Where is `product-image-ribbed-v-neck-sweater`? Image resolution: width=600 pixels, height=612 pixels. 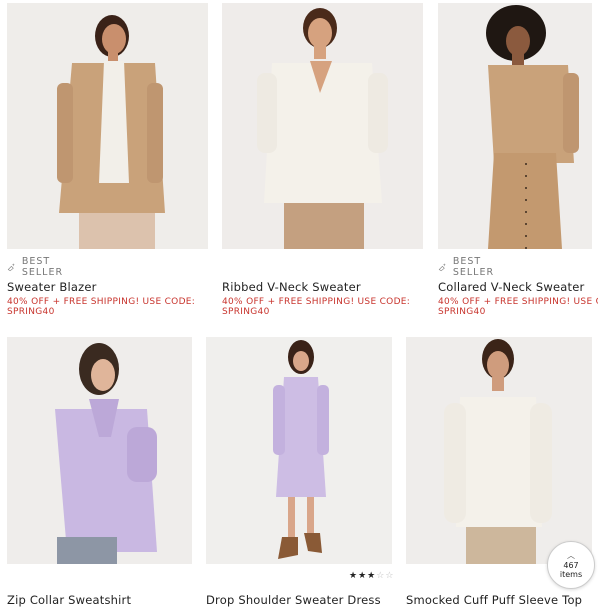 product-image-ribbed-v-neck-sweater is located at coordinates (322, 126).